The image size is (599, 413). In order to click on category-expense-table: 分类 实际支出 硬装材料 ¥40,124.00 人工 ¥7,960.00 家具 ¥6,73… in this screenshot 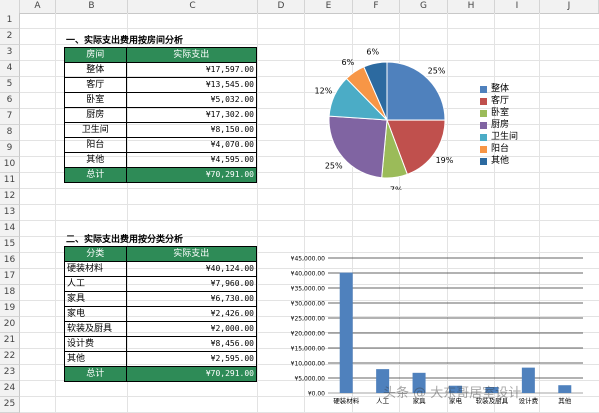, I will do `click(161, 314)`.